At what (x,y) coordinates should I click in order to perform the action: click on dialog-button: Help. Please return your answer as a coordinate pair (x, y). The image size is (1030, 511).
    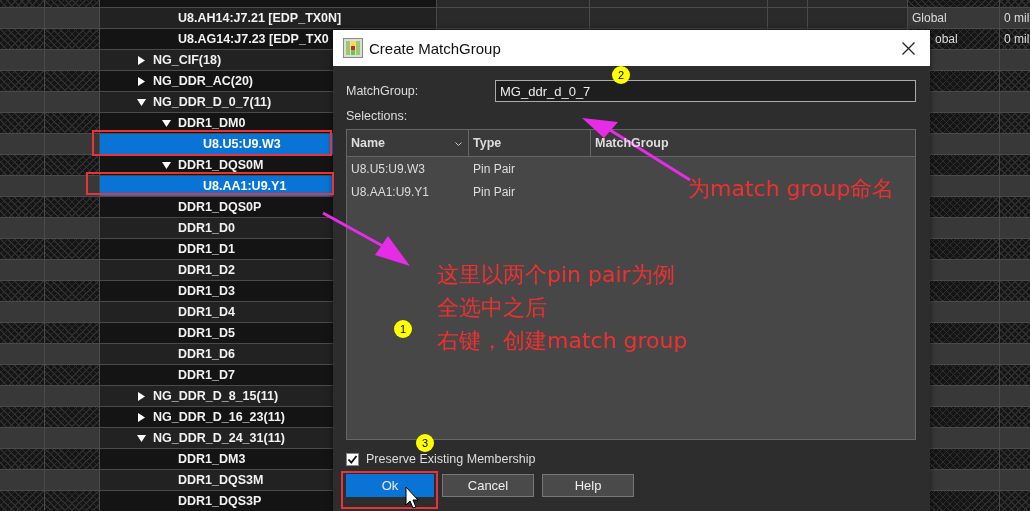
    Looking at the image, I should click on (588, 485).